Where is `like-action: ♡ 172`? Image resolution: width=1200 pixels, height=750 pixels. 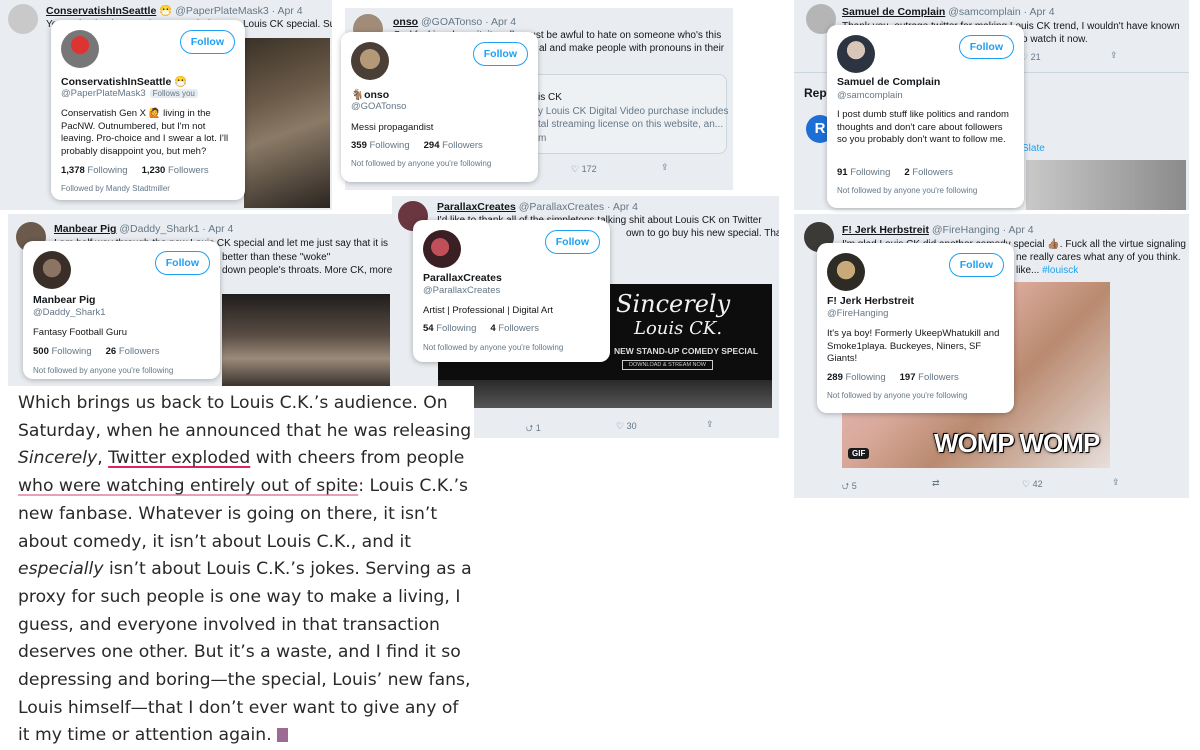
like-action: ♡ 172 is located at coordinates (584, 169).